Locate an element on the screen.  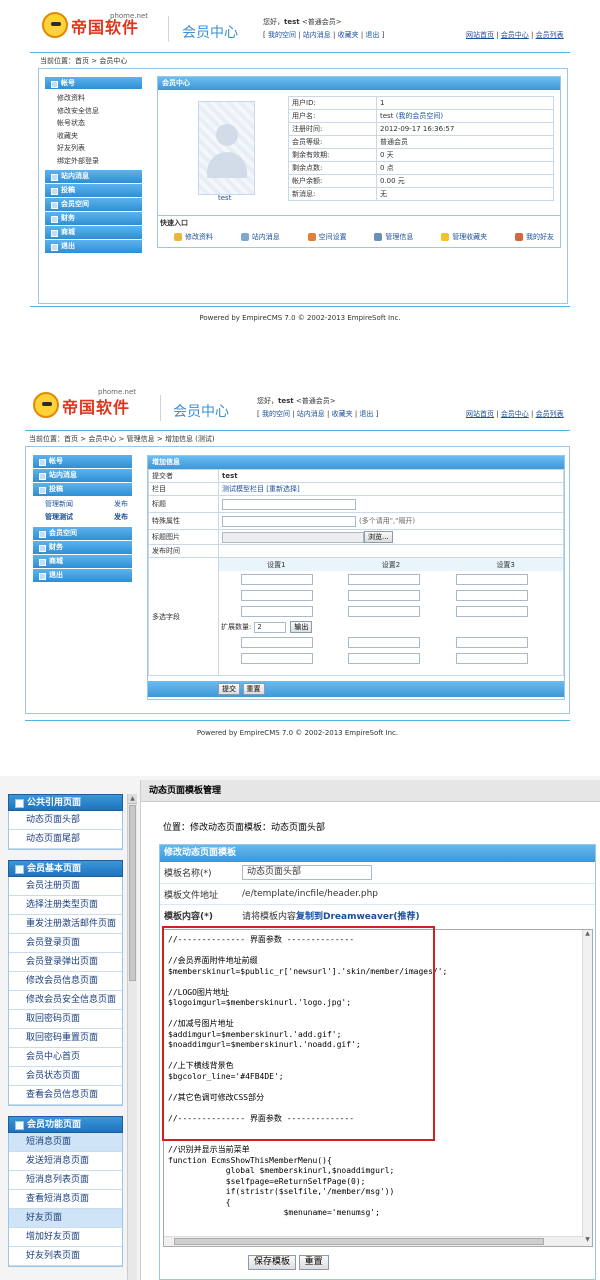
sidebar-item: 取回密码页面 is located at coordinates (65, 1019).